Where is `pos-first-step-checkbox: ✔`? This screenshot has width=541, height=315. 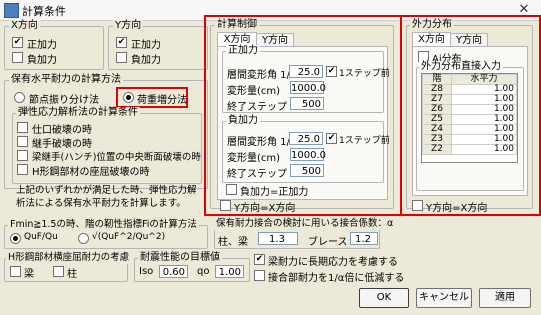 pos-first-step-checkbox: ✔ is located at coordinates (331, 71).